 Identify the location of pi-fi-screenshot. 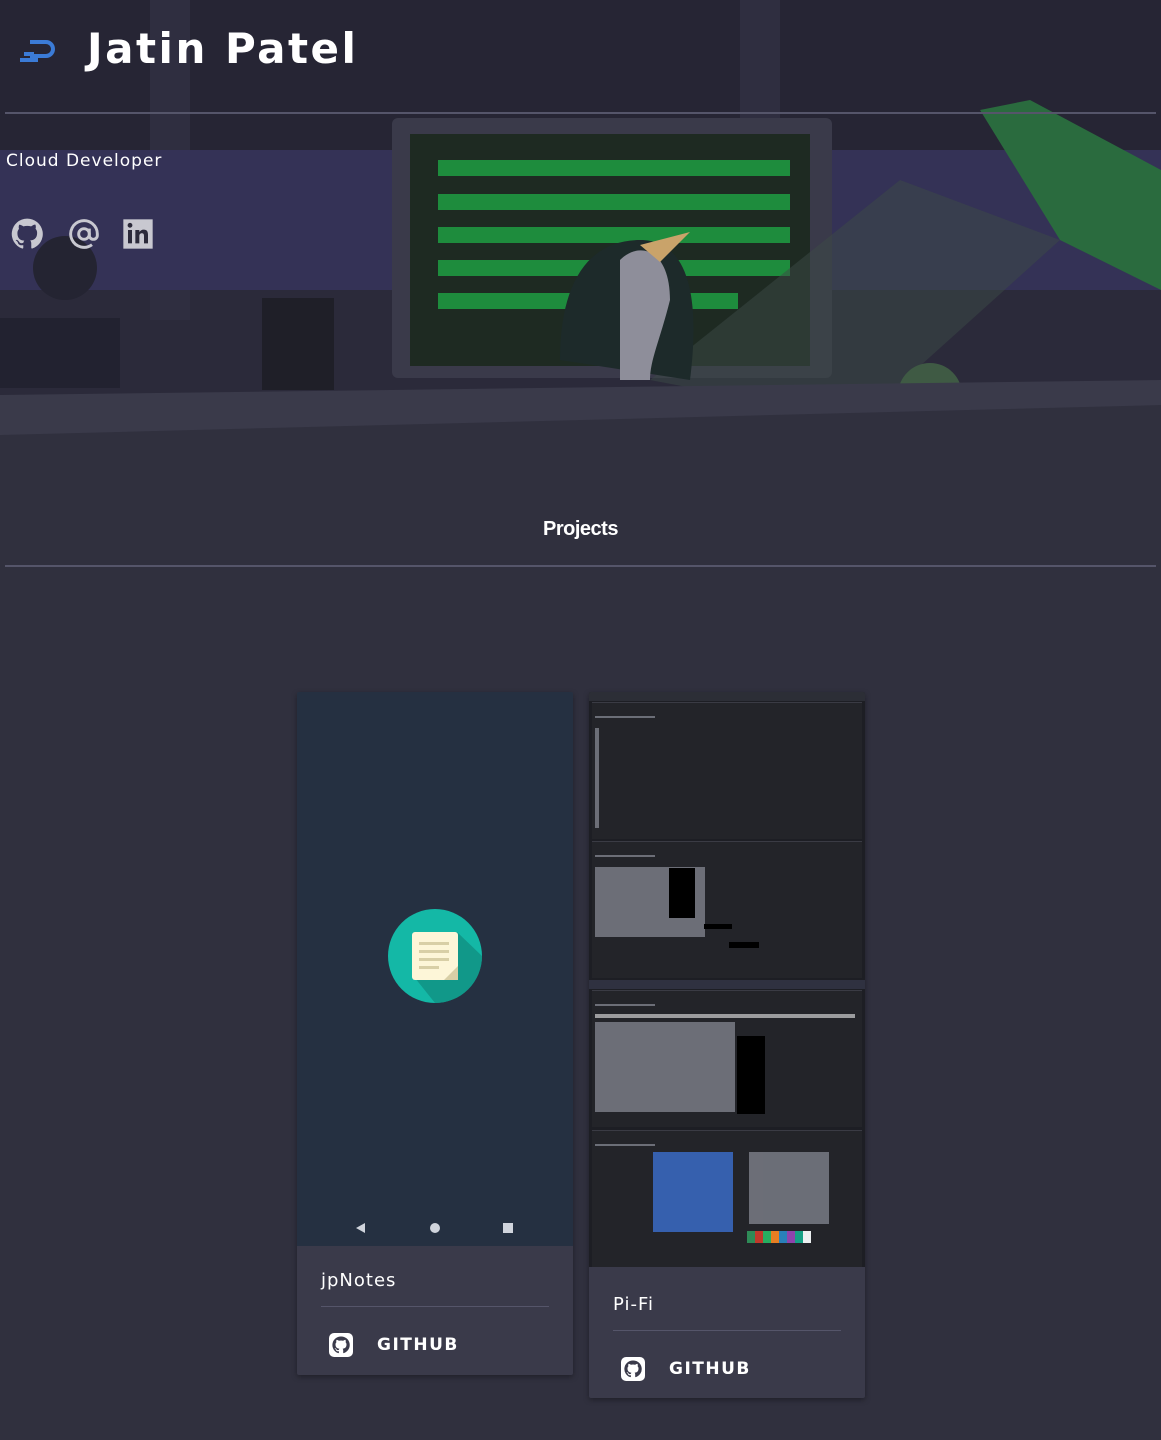
(727, 979).